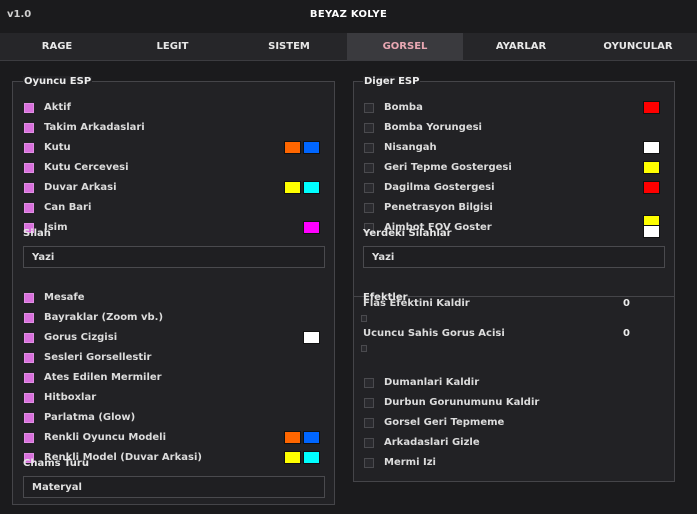 The width and height of the screenshot is (697, 514). Describe the element at coordinates (174, 398) in the screenshot. I see `option-hitboxlar: Hitboxlar` at that location.